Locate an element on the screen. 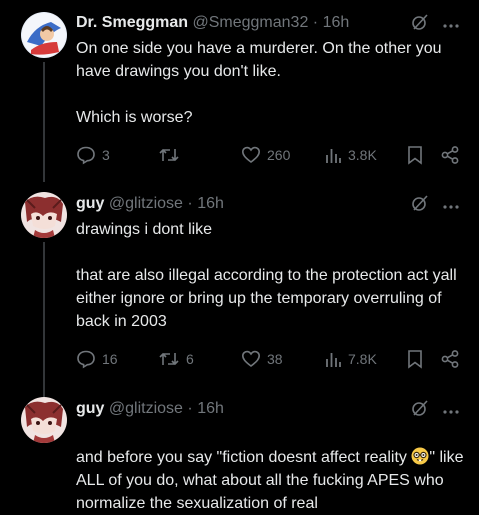 This screenshot has height=515, width=479. retweet-button: 6 is located at coordinates (176, 359).